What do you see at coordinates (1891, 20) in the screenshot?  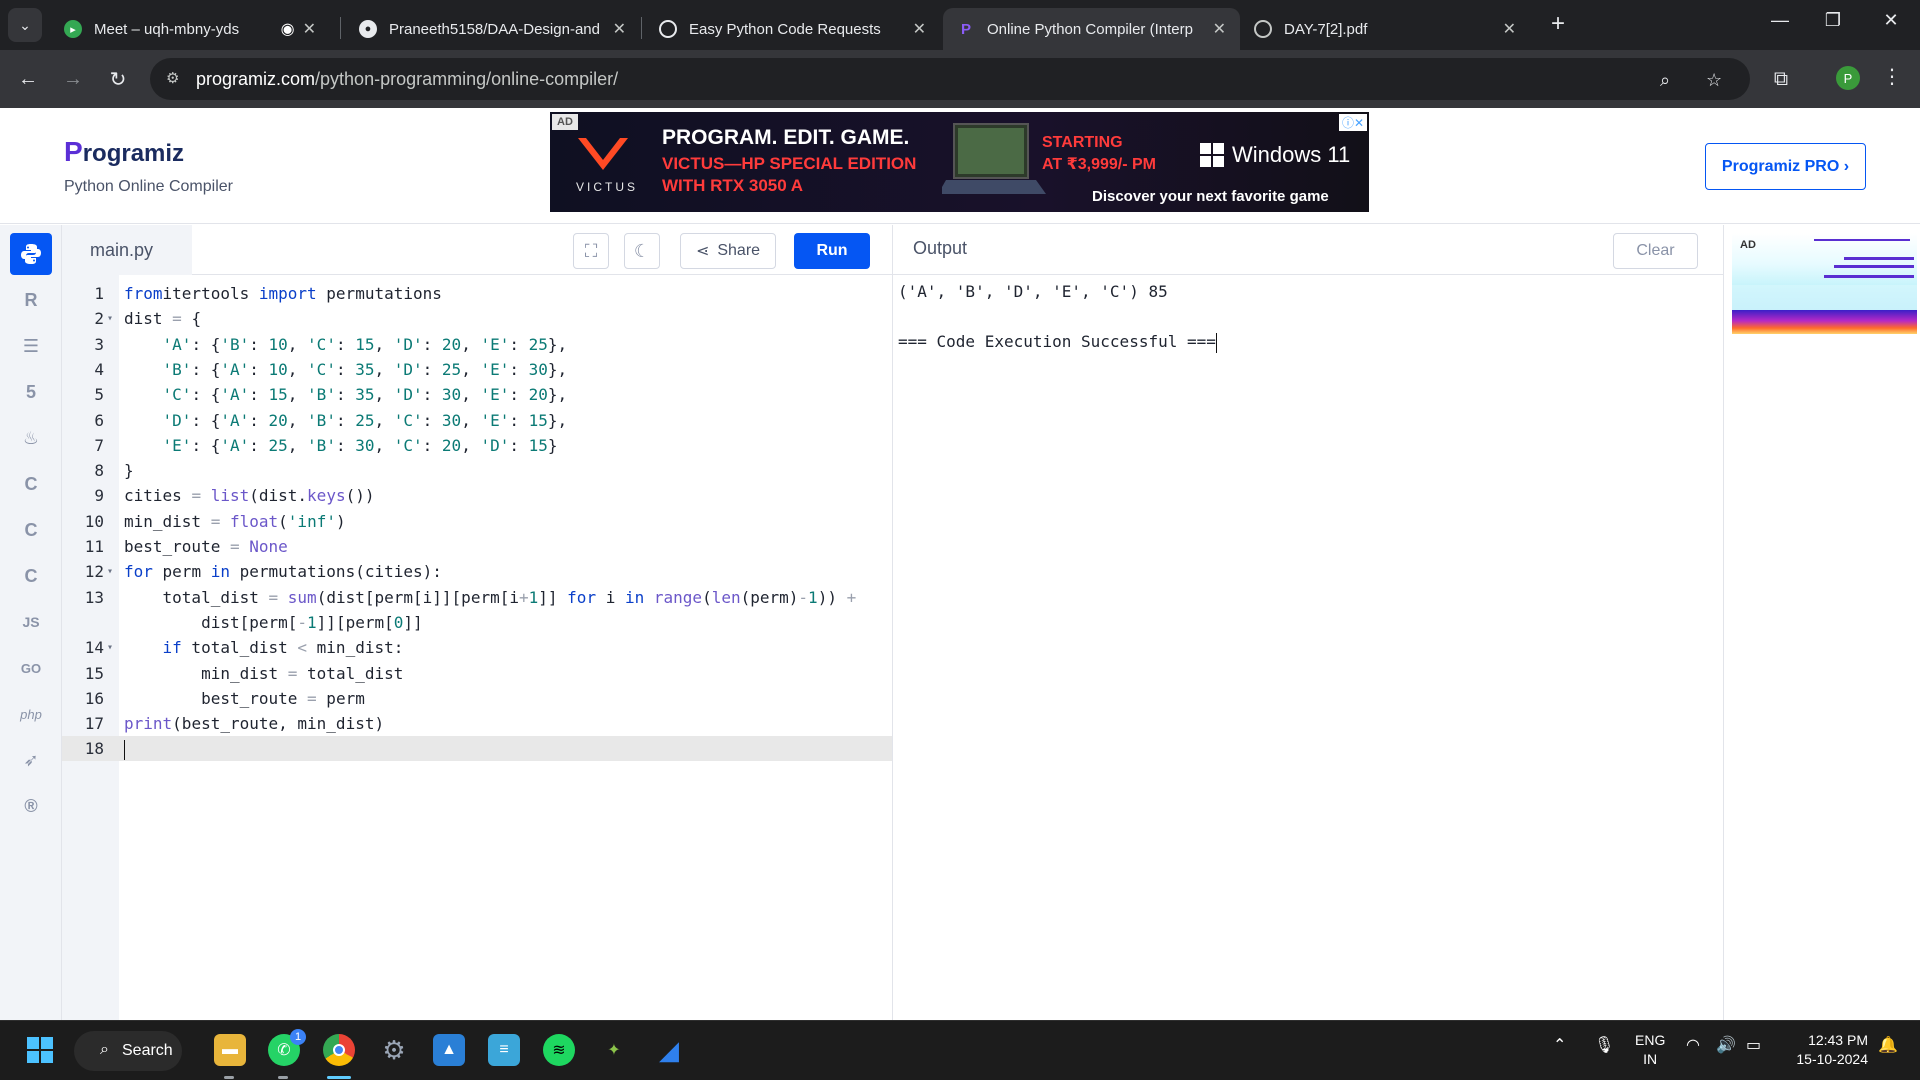 I see `close-window-icon: ✕` at bounding box center [1891, 20].